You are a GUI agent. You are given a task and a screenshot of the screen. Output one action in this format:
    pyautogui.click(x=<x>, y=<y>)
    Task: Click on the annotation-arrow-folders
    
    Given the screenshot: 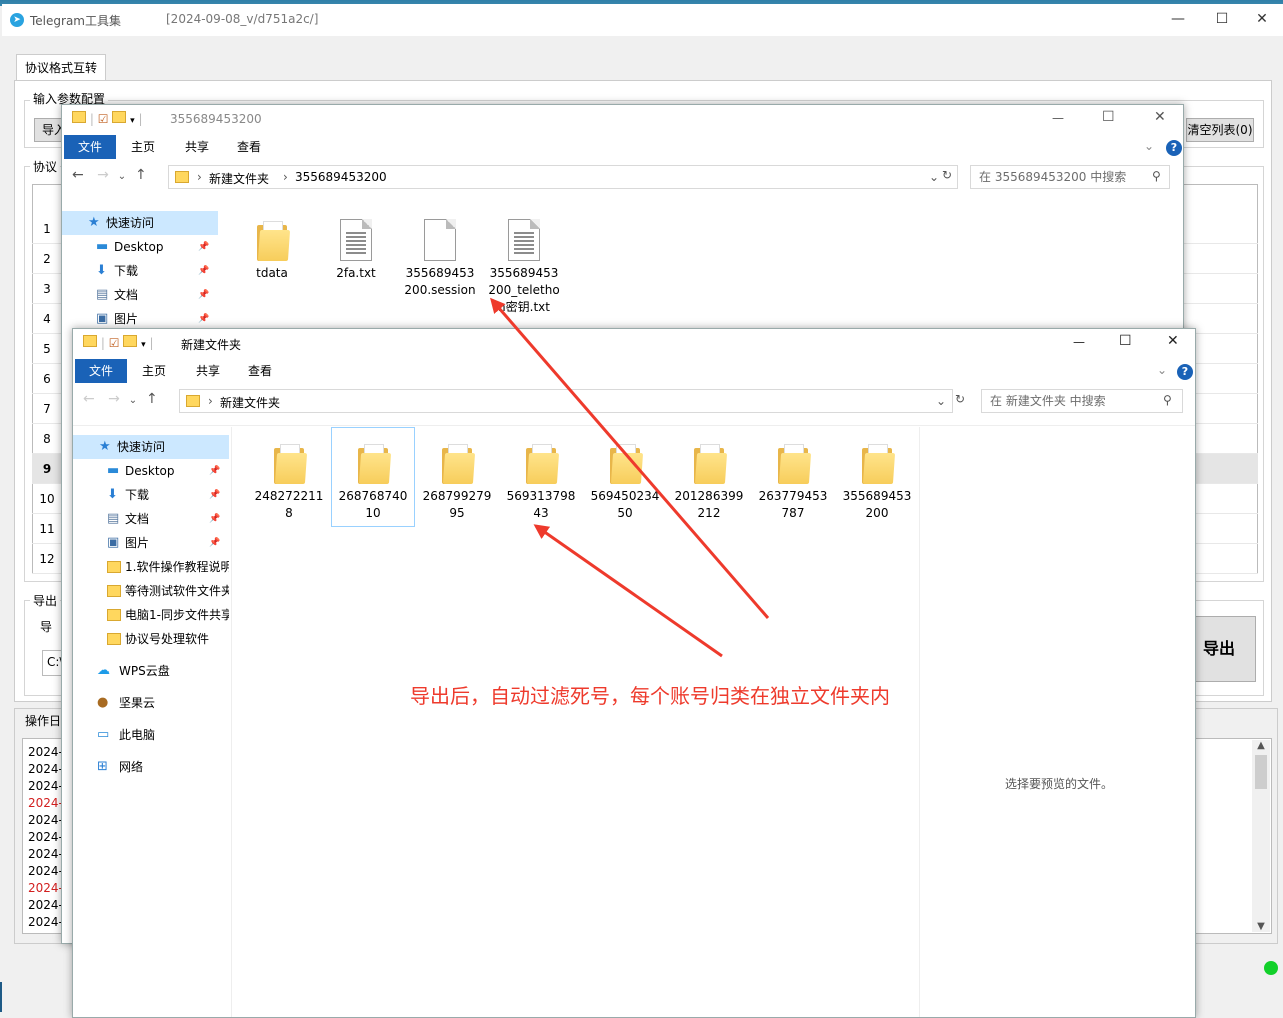 What is the action you would take?
    pyautogui.click(x=628, y=591)
    